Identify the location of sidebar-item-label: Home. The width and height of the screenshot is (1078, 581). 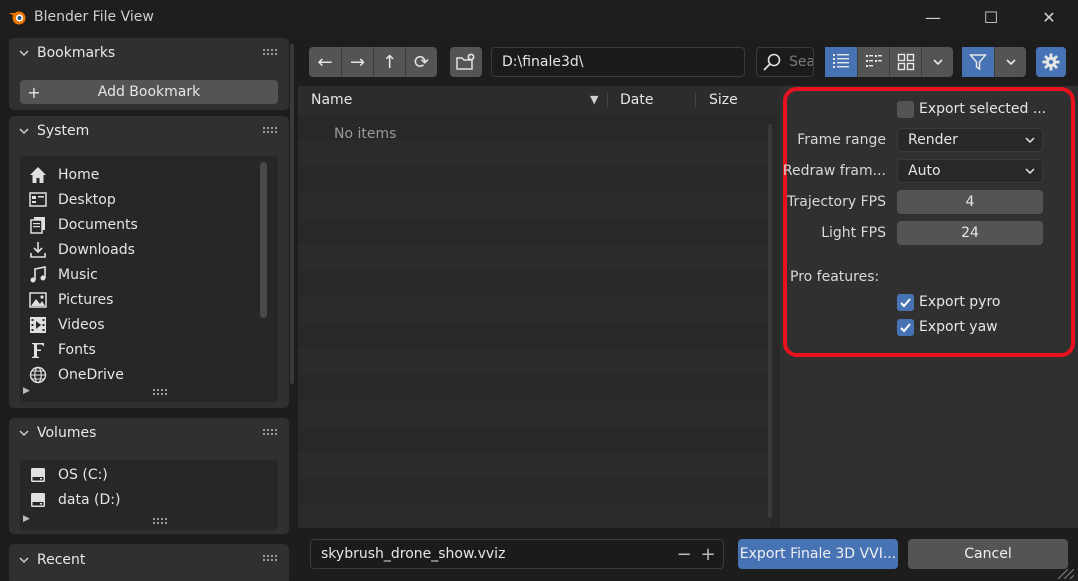
(79, 174).